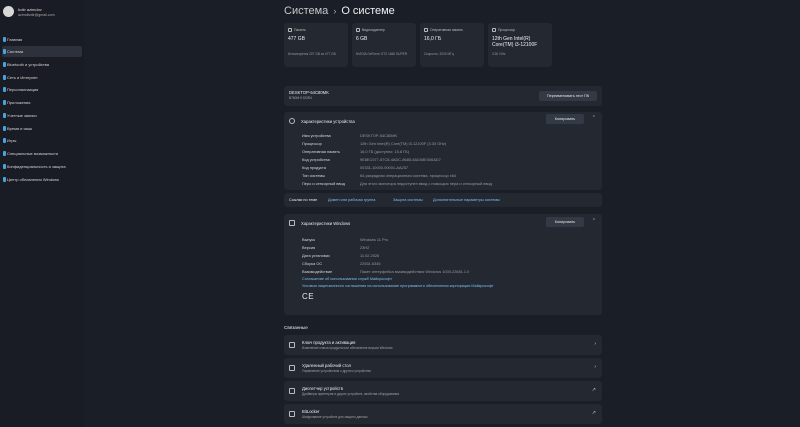 This screenshot has height=427, width=800. I want to click on breadcrumb: Система › О системе, so click(339, 11).